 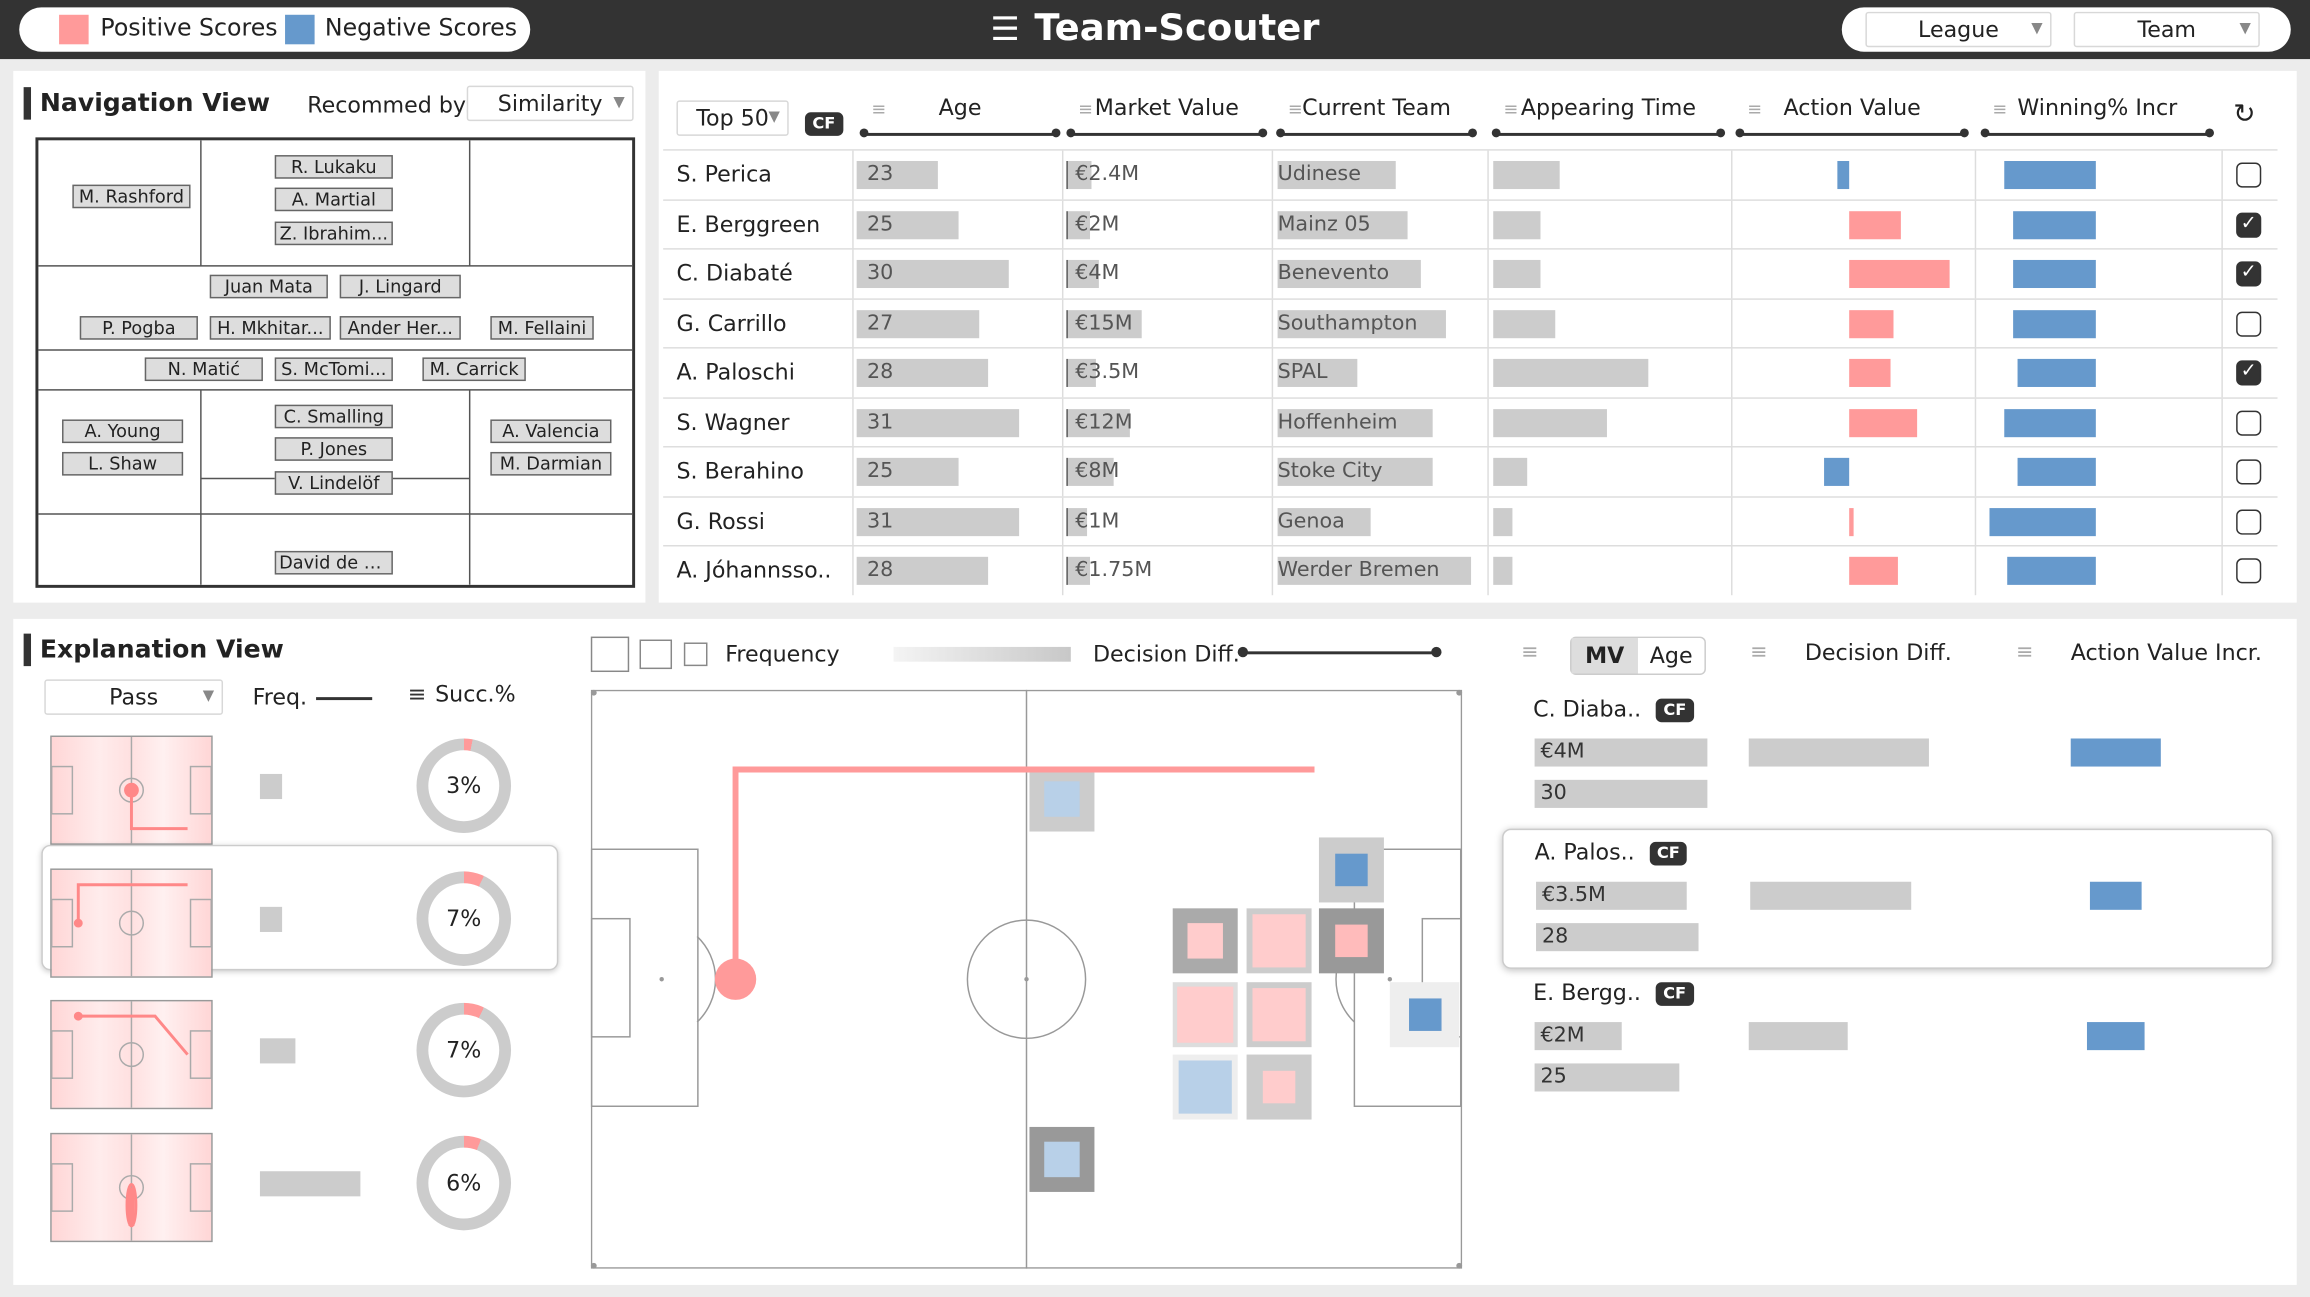 I want to click on age-value: 25, so click(x=880, y=471).